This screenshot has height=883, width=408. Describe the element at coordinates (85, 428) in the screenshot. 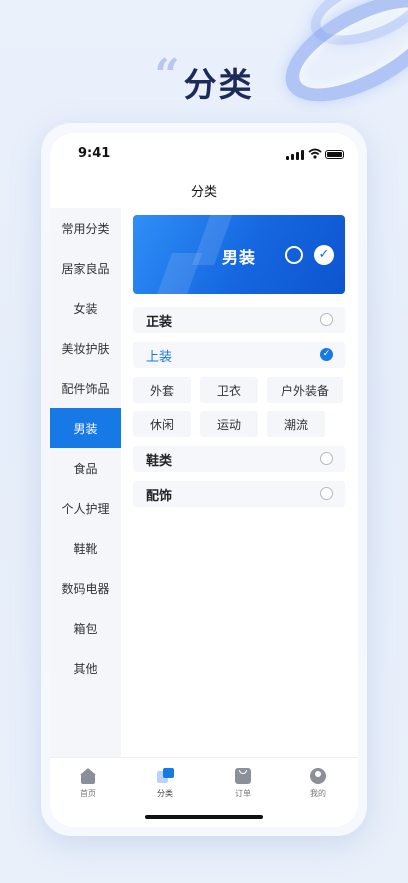

I see `sidebar-item-mens: 男装` at that location.